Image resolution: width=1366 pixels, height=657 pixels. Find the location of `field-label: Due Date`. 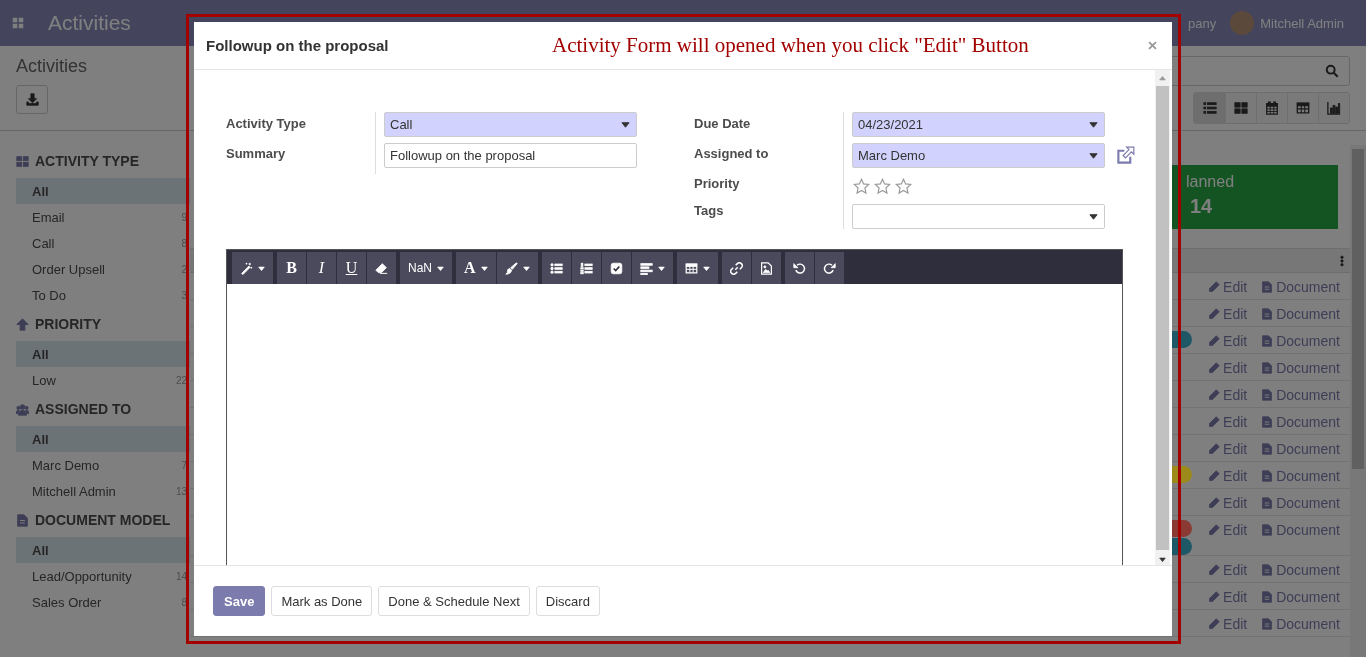

field-label: Due Date is located at coordinates (723, 124).